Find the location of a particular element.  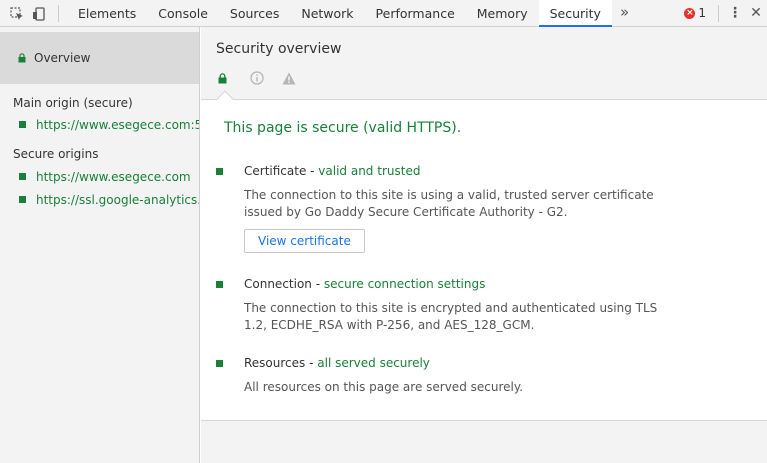

overview-header: Security overview is located at coordinates (484, 67).